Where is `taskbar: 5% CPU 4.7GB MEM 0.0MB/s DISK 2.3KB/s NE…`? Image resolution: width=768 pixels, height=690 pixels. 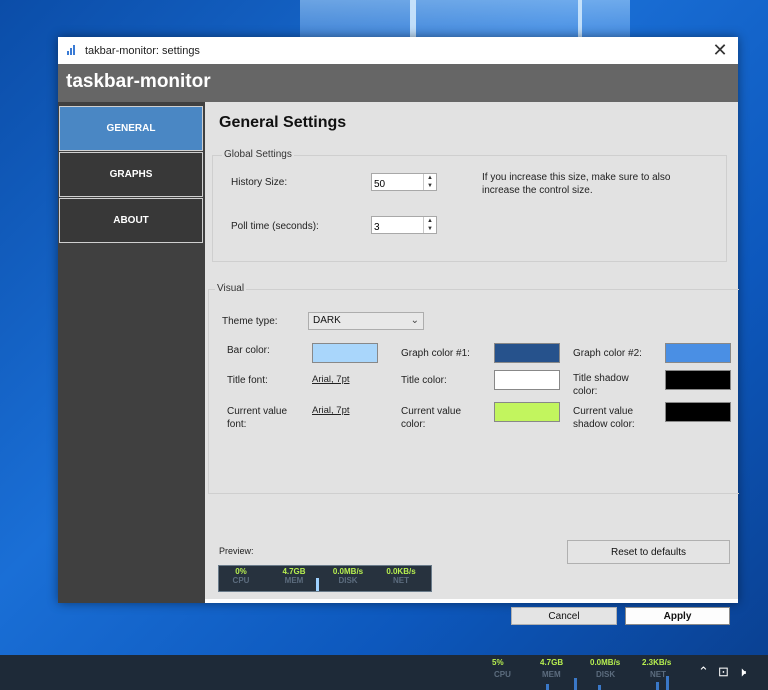 taskbar: 5% CPU 4.7GB MEM 0.0MB/s DISK 2.3KB/s NE… is located at coordinates (384, 672).